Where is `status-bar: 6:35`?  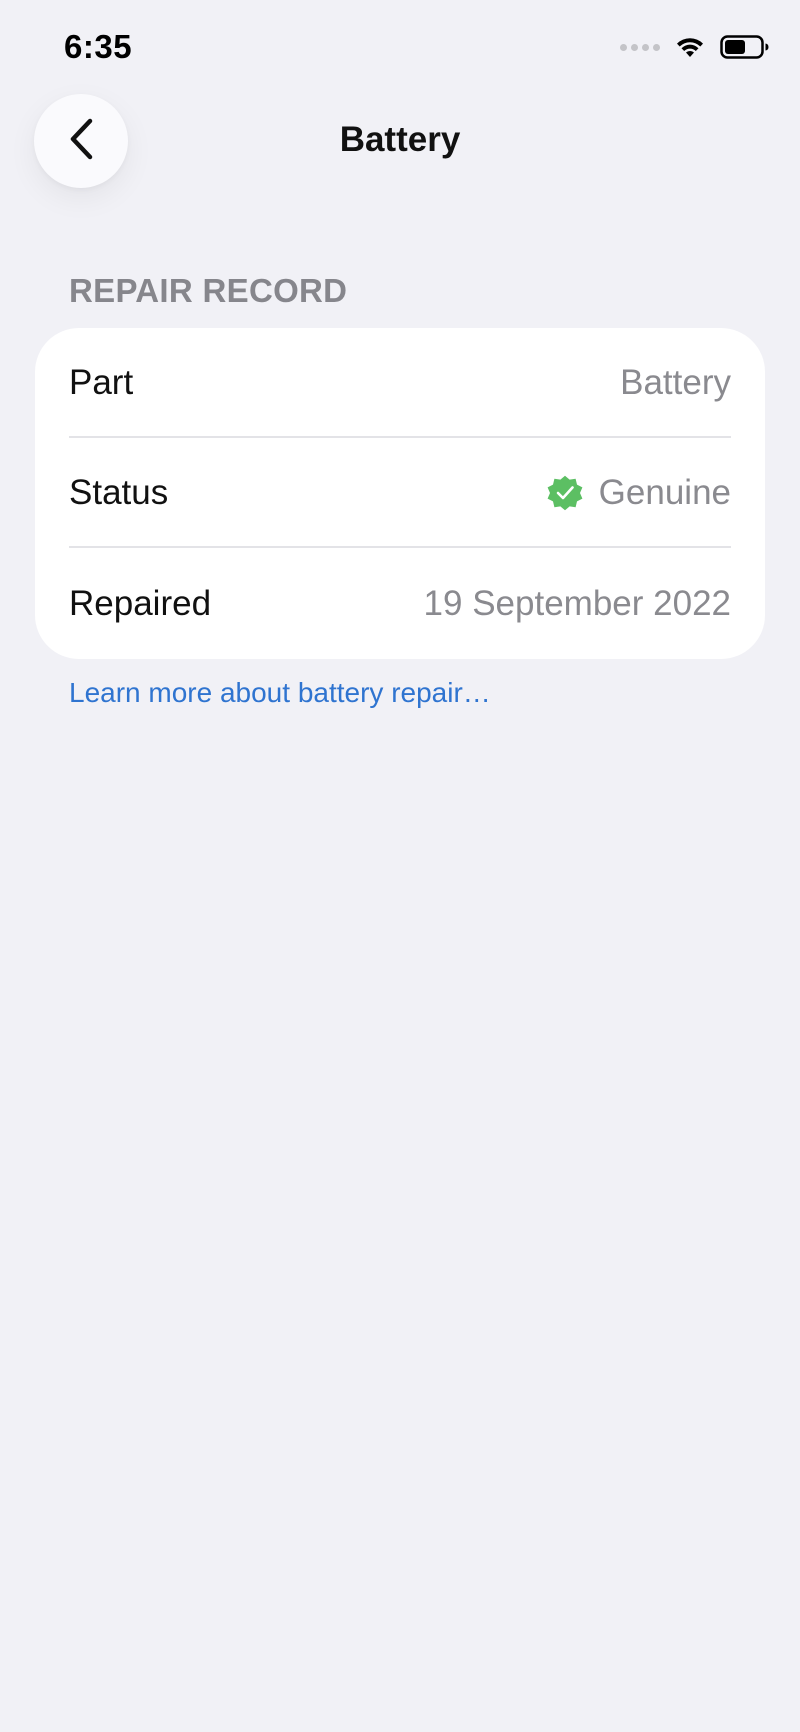
status-bar: 6:35 is located at coordinates (400, 50).